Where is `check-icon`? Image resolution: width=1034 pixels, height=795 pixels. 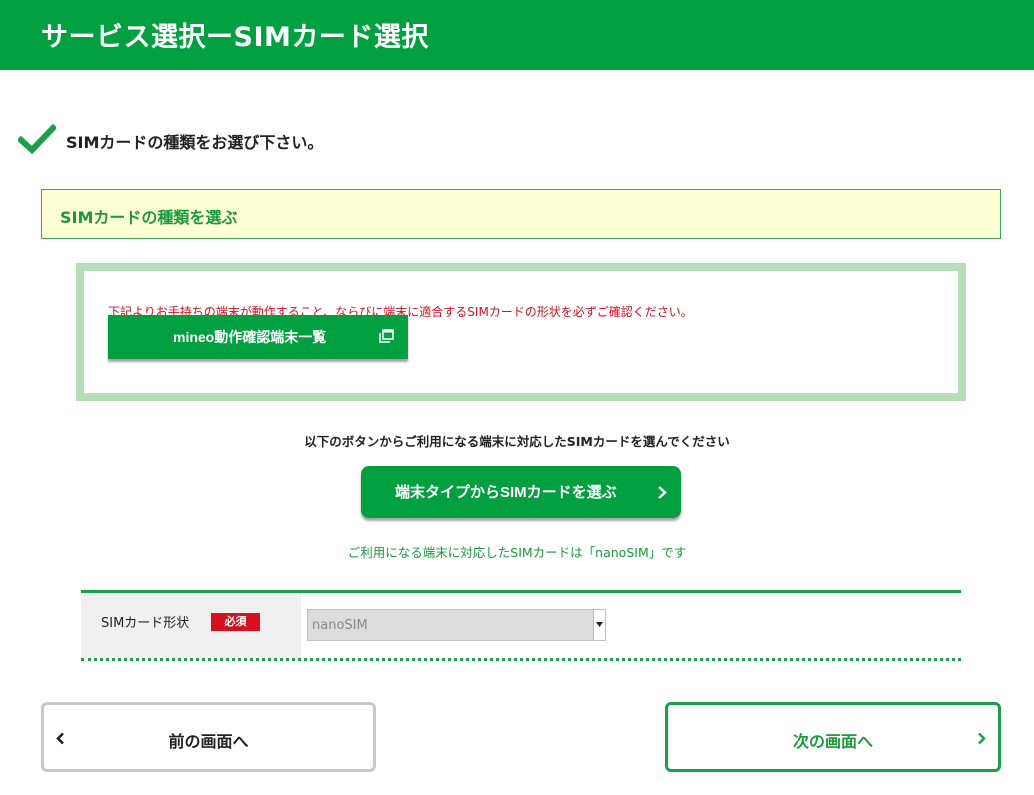
check-icon is located at coordinates (37, 139).